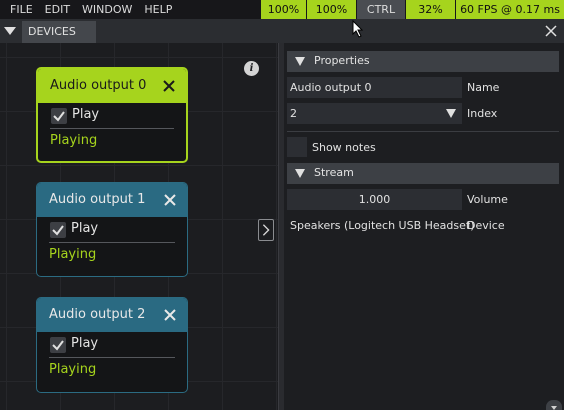 The width and height of the screenshot is (564, 410). Describe the element at coordinates (486, 225) in the screenshot. I see `device-label: Device` at that location.